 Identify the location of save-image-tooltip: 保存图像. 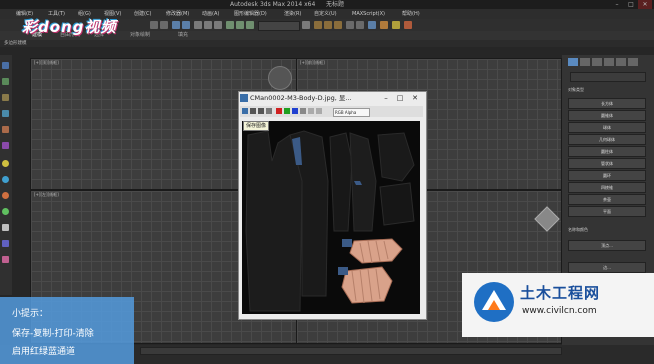
(256, 126).